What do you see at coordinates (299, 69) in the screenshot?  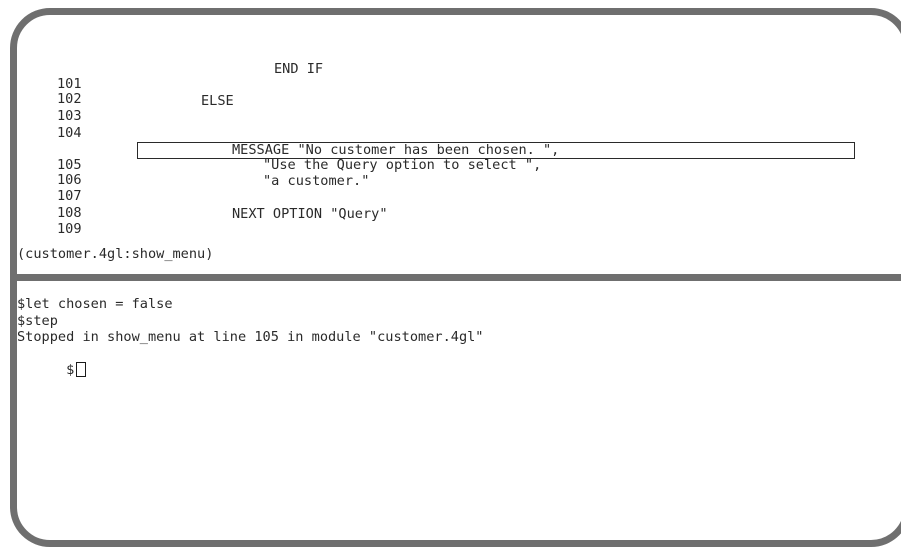 I see `code-text: END IF` at bounding box center [299, 69].